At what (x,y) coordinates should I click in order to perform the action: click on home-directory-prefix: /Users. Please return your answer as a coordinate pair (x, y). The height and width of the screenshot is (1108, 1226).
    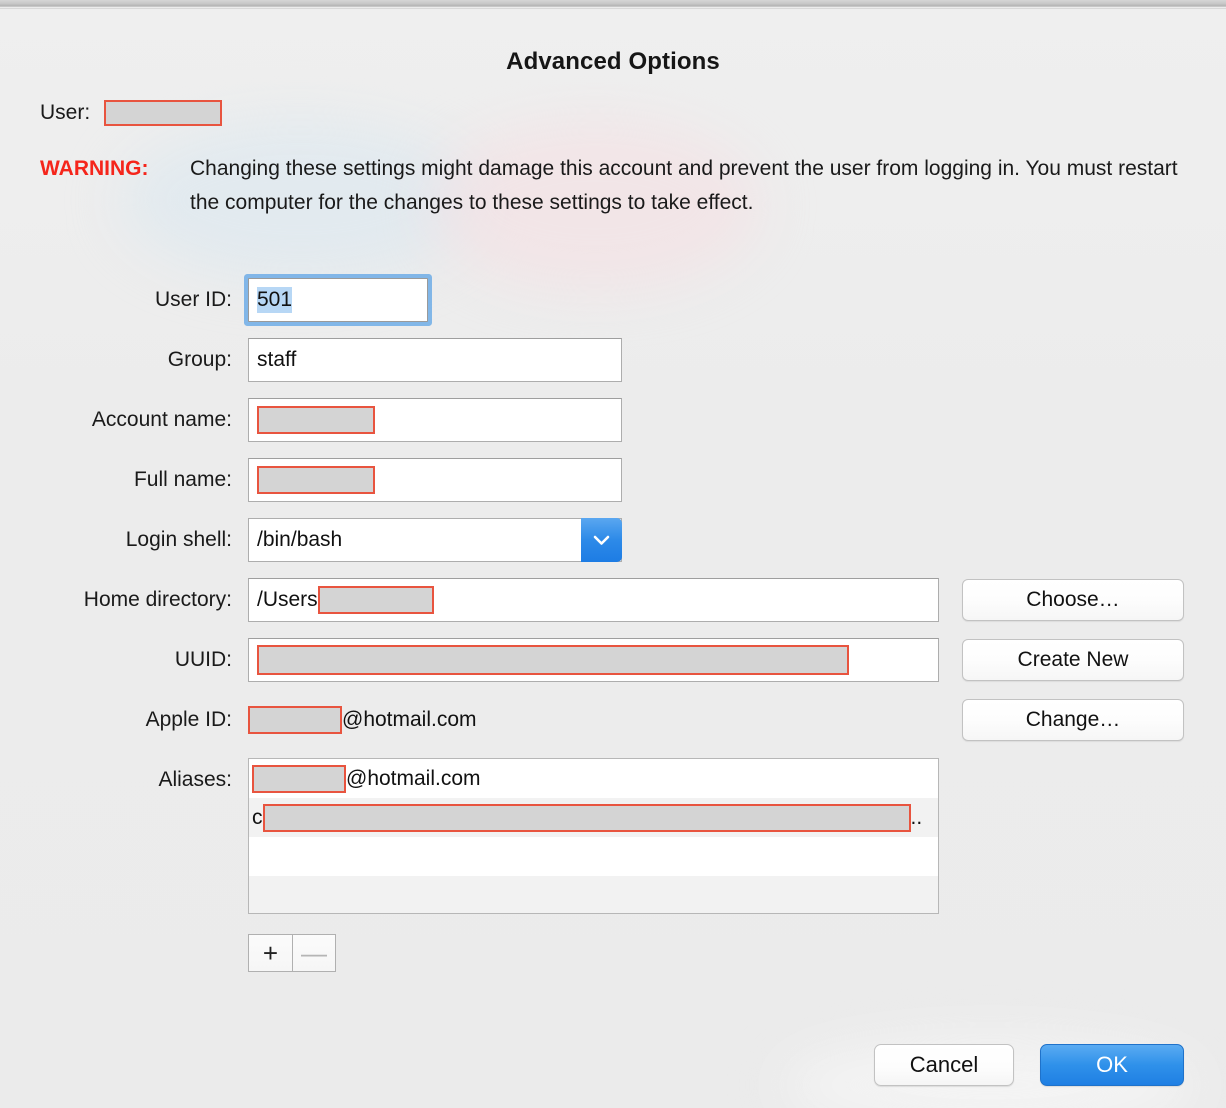
    Looking at the image, I should click on (287, 599).